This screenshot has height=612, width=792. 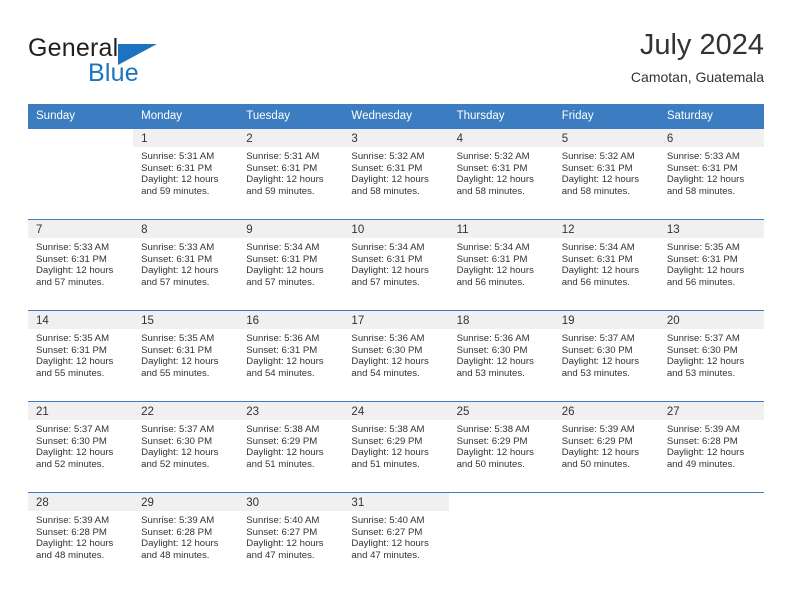 I want to click on day-number: 17, so click(x=396, y=320).